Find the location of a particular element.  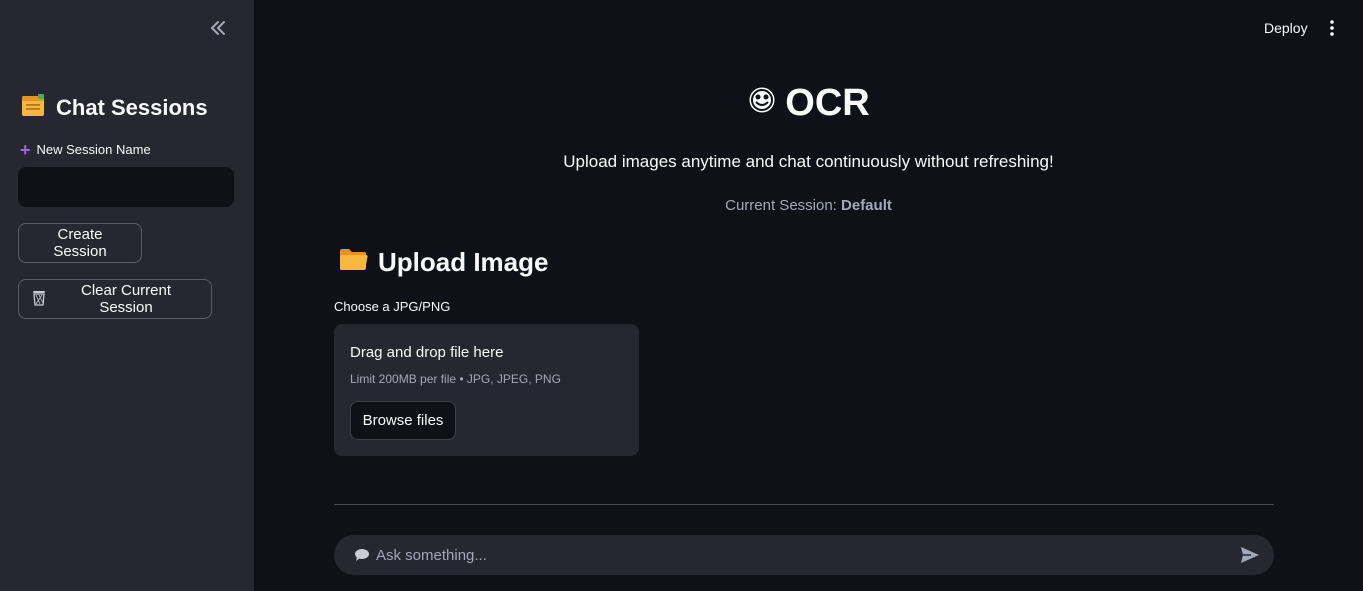

plus-icon: + is located at coordinates (25, 149).